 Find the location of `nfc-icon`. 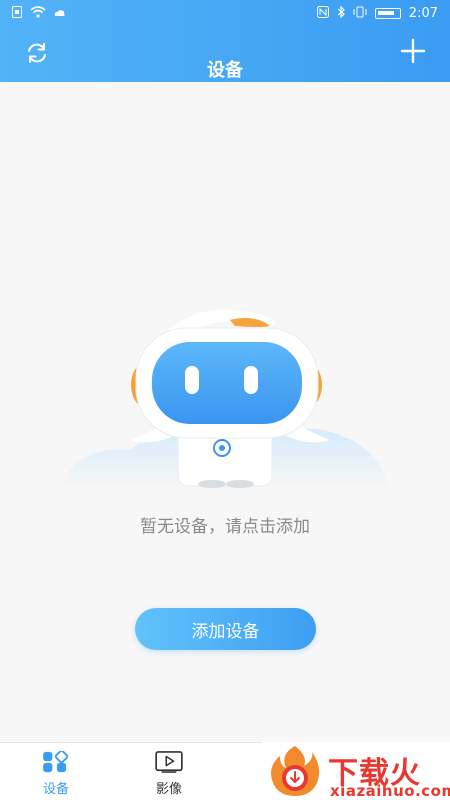

nfc-icon is located at coordinates (322, 13).